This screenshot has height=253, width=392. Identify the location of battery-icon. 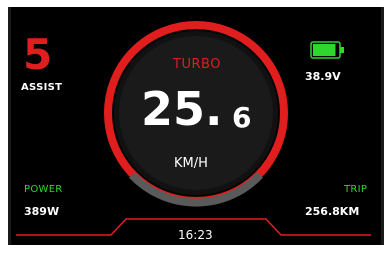
(327, 50).